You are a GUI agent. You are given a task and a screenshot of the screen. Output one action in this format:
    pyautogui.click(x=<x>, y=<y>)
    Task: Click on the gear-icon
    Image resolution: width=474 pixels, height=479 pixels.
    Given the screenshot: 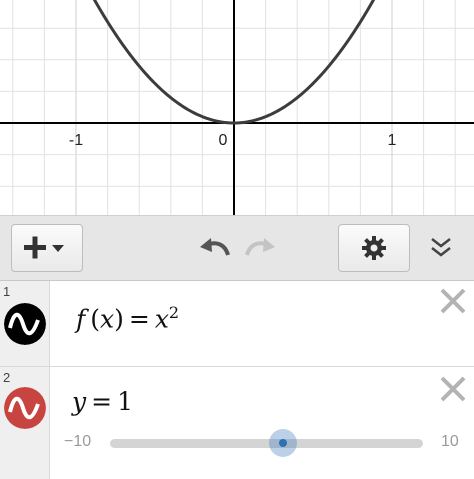 What is the action you would take?
    pyautogui.click(x=374, y=248)
    